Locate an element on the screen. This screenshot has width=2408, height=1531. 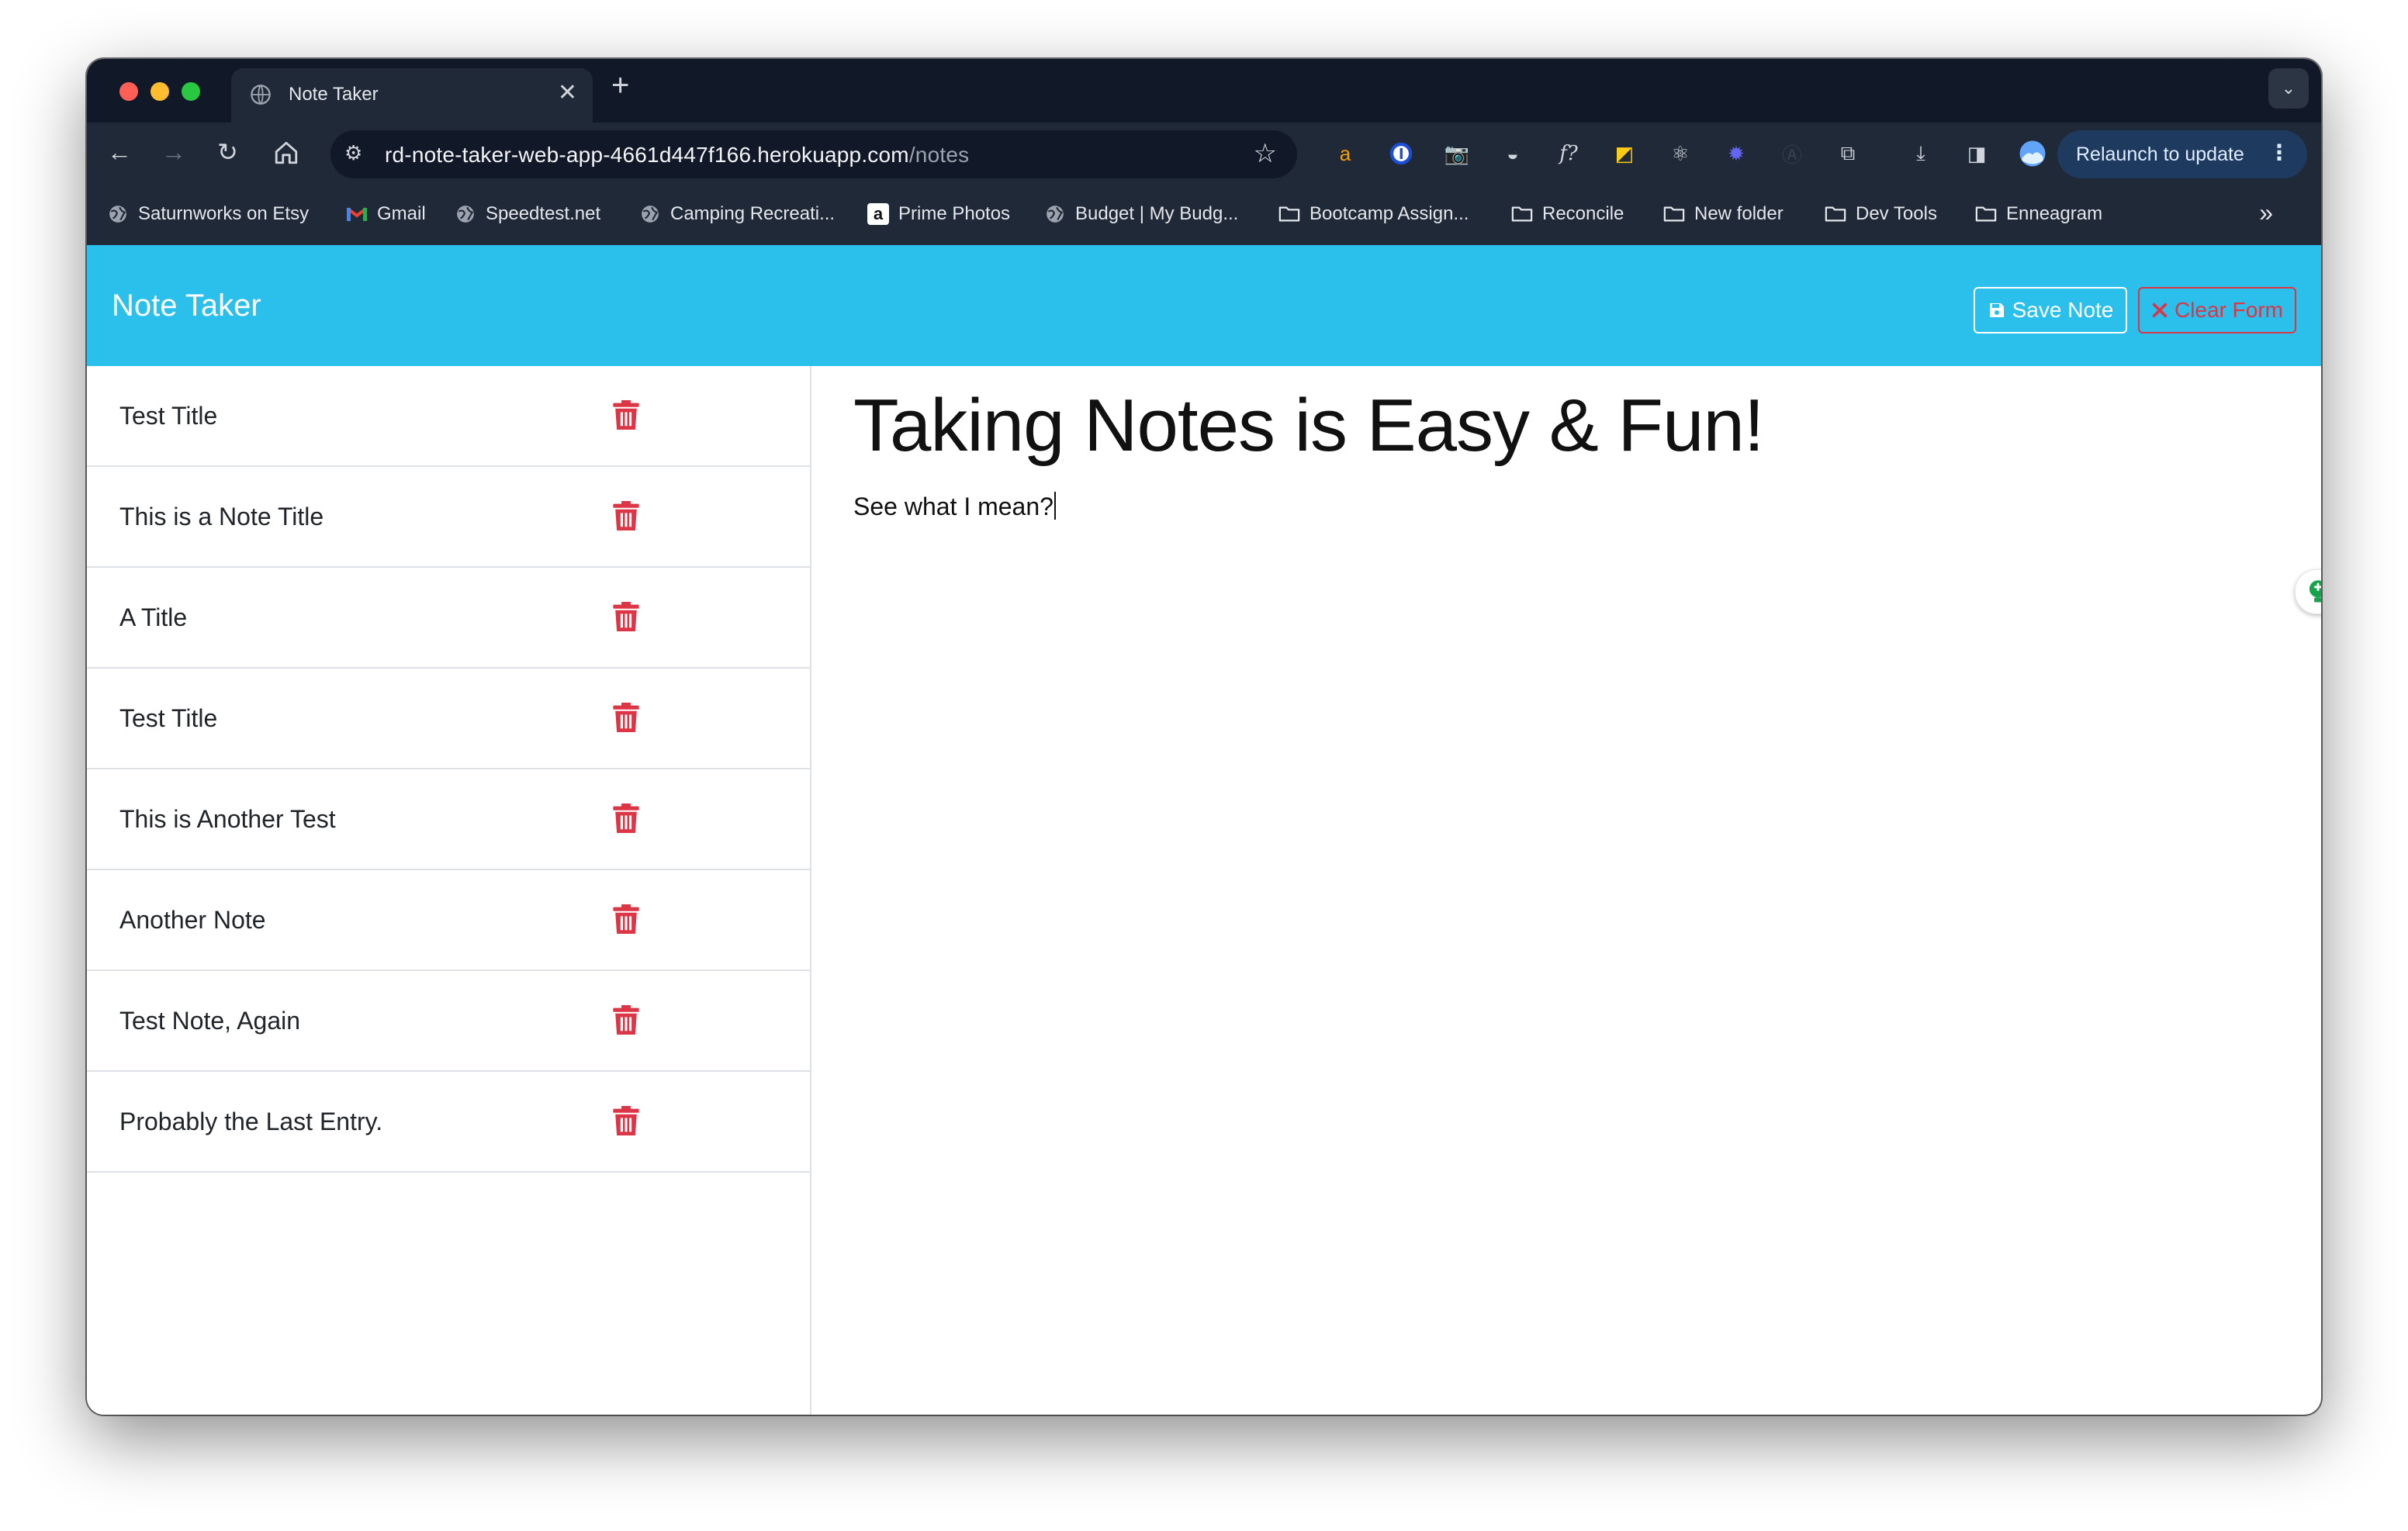
bookmark-folder-new: New folder is located at coordinates (1723, 214).